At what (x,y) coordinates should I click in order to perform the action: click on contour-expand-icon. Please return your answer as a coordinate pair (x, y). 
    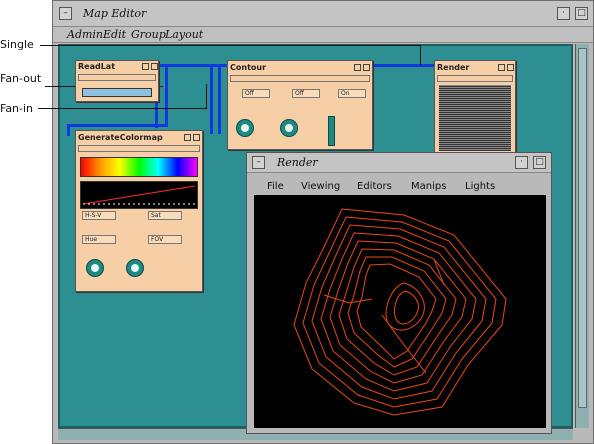
    Looking at the image, I should click on (366, 67).